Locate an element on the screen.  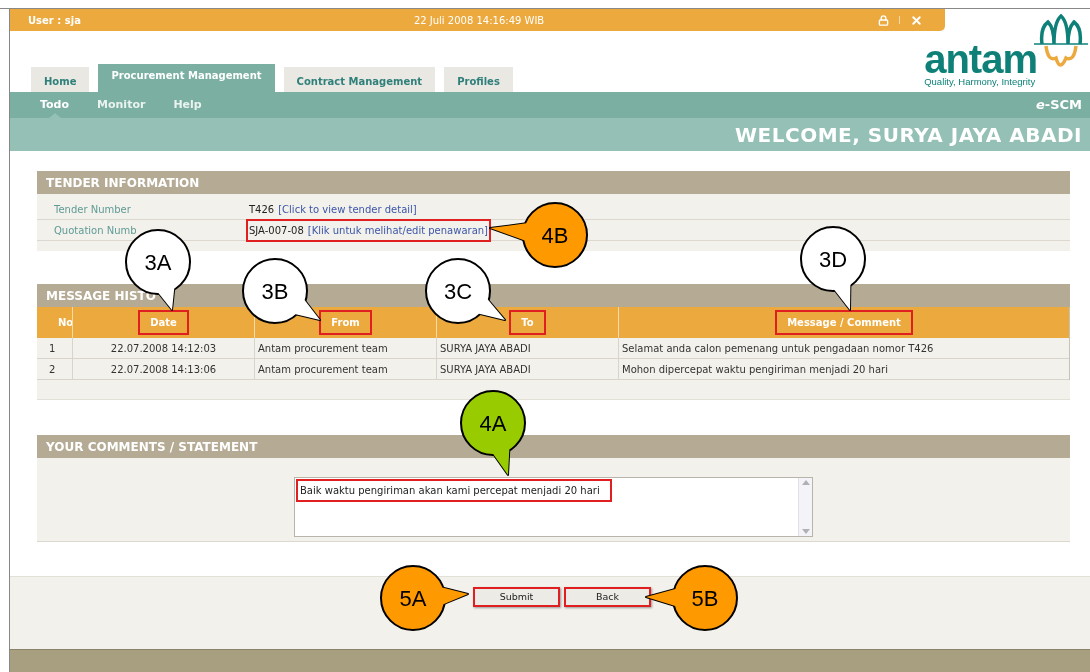
callout-label: 5B is located at coordinates (705, 598).